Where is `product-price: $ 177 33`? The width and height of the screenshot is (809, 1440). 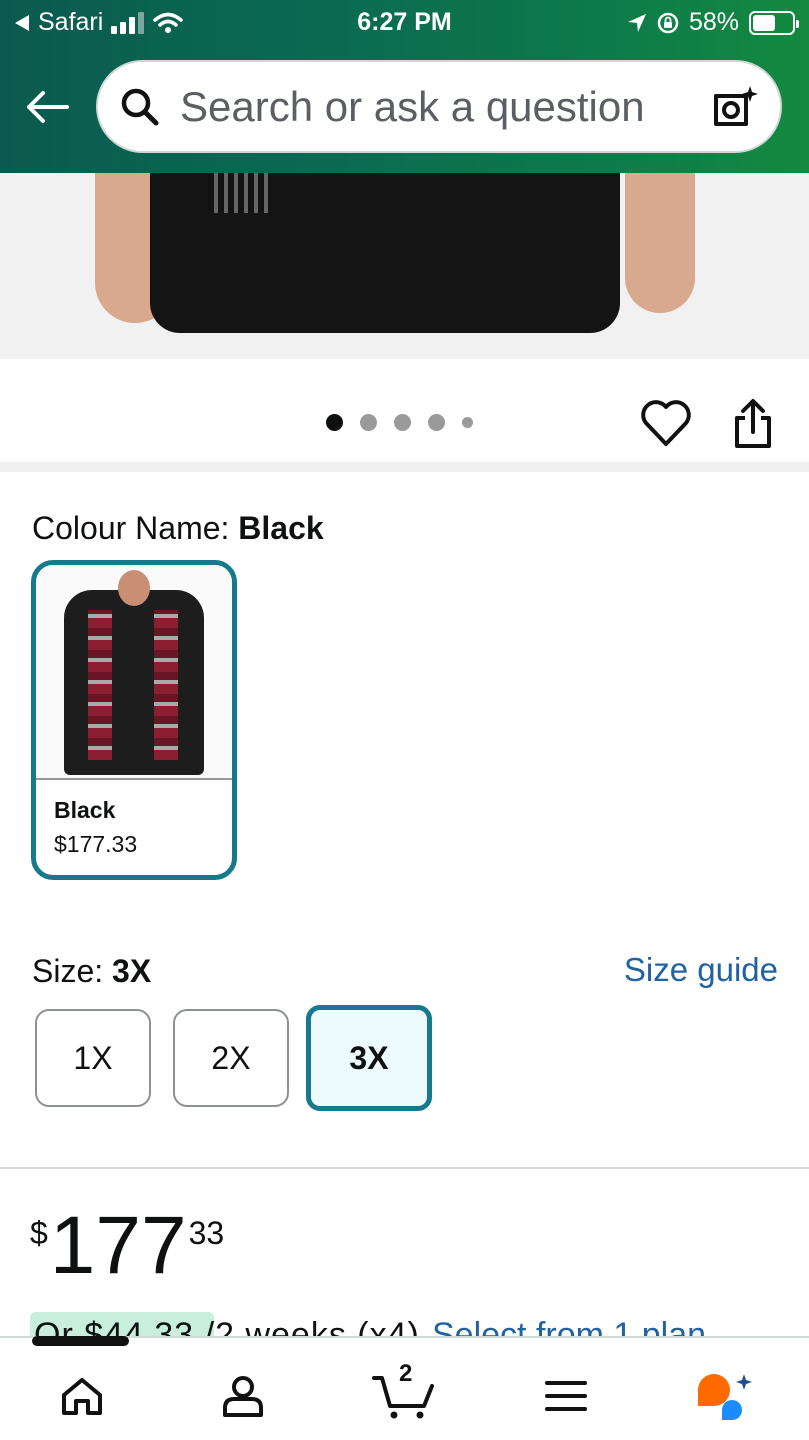
product-price: $ 177 33 is located at coordinates (127, 1246).